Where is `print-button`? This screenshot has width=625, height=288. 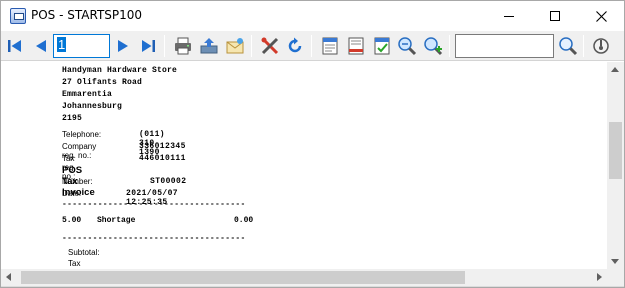 print-button is located at coordinates (183, 46).